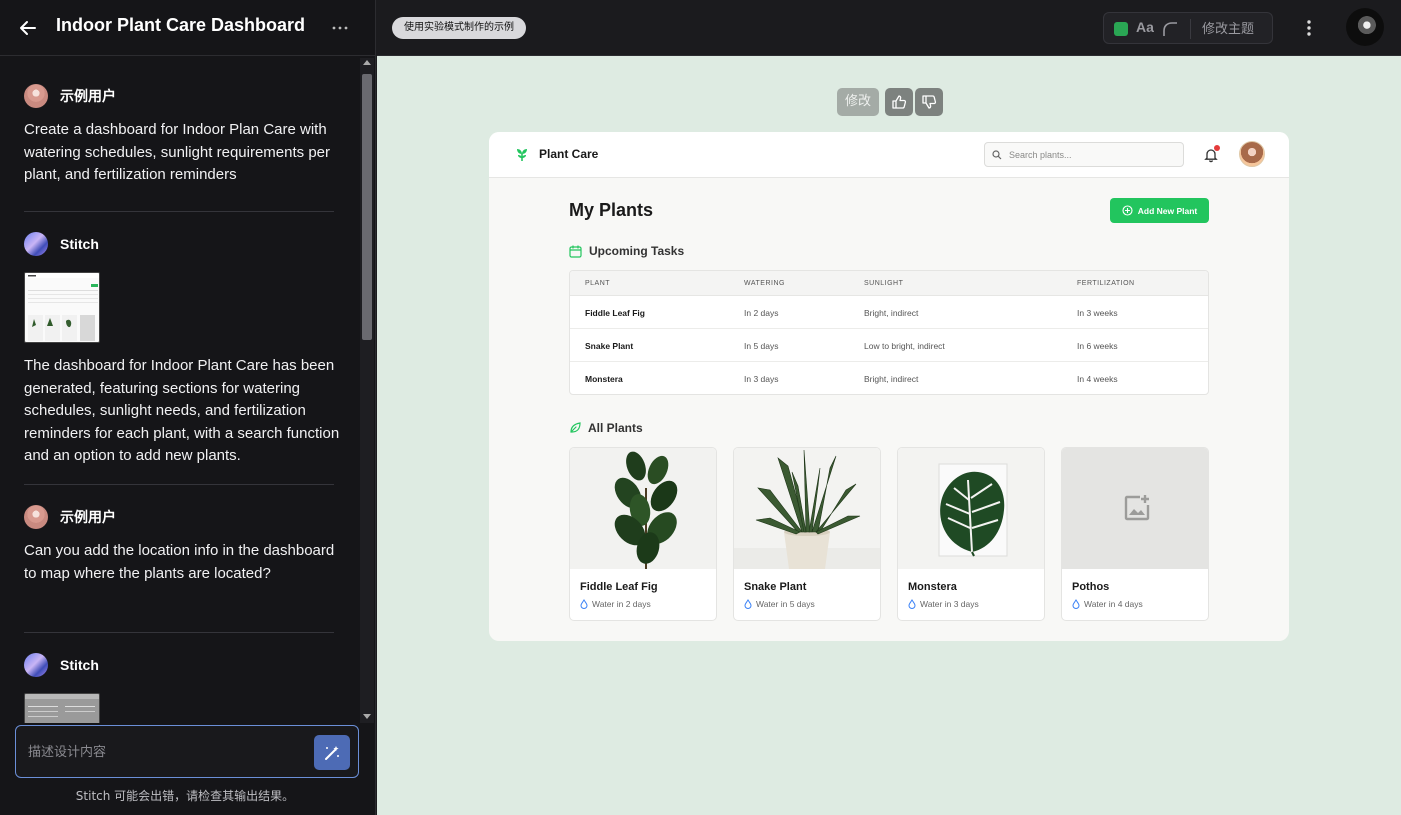 This screenshot has height=815, width=1401. I want to click on fertilization-cell: In 3 weeks, so click(1097, 313).